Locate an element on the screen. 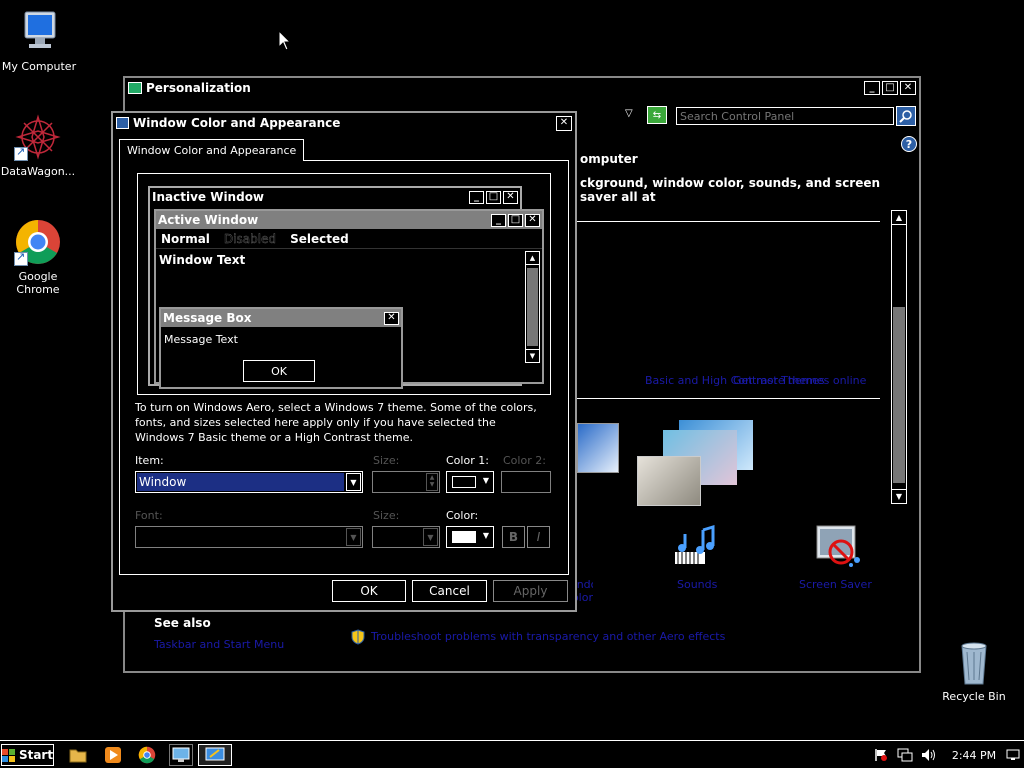 Image resolution: width=1024 pixels, height=768 pixels. color1-swatch is located at coordinates (464, 482).